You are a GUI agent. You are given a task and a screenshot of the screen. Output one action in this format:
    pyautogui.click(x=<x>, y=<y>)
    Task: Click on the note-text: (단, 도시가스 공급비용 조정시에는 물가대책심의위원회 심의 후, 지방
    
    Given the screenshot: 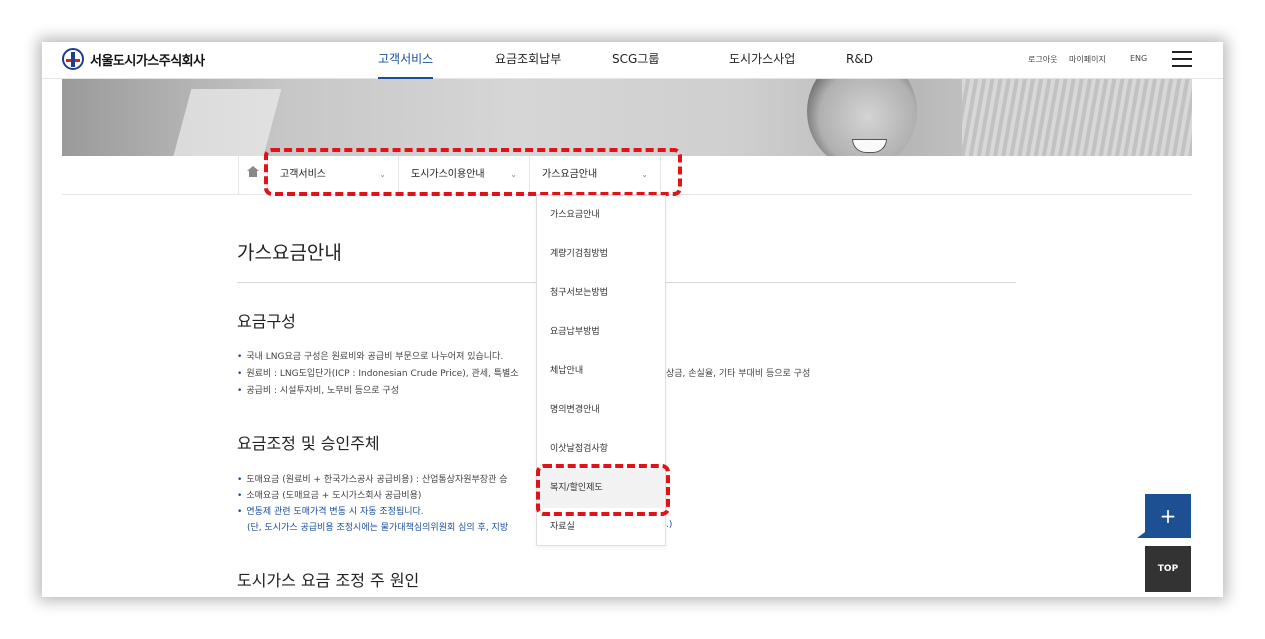 What is the action you would take?
    pyautogui.click(x=378, y=528)
    